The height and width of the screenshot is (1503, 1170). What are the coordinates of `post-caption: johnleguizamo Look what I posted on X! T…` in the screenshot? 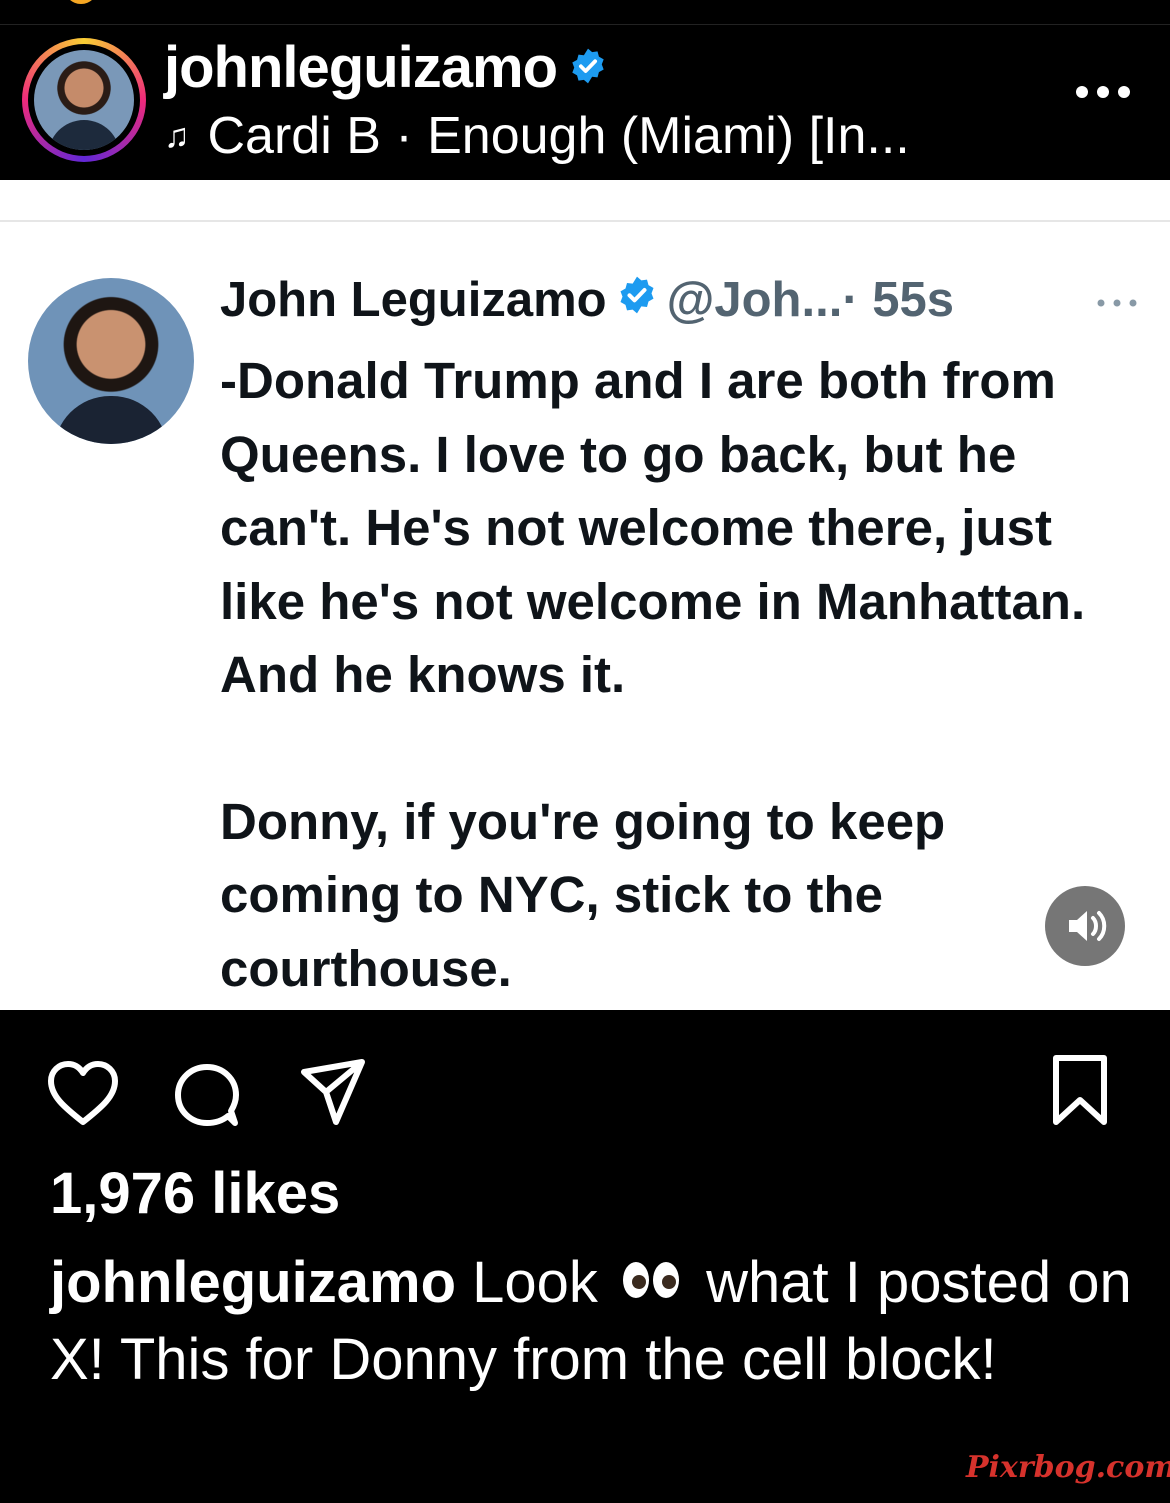 It's located at (595, 1321).